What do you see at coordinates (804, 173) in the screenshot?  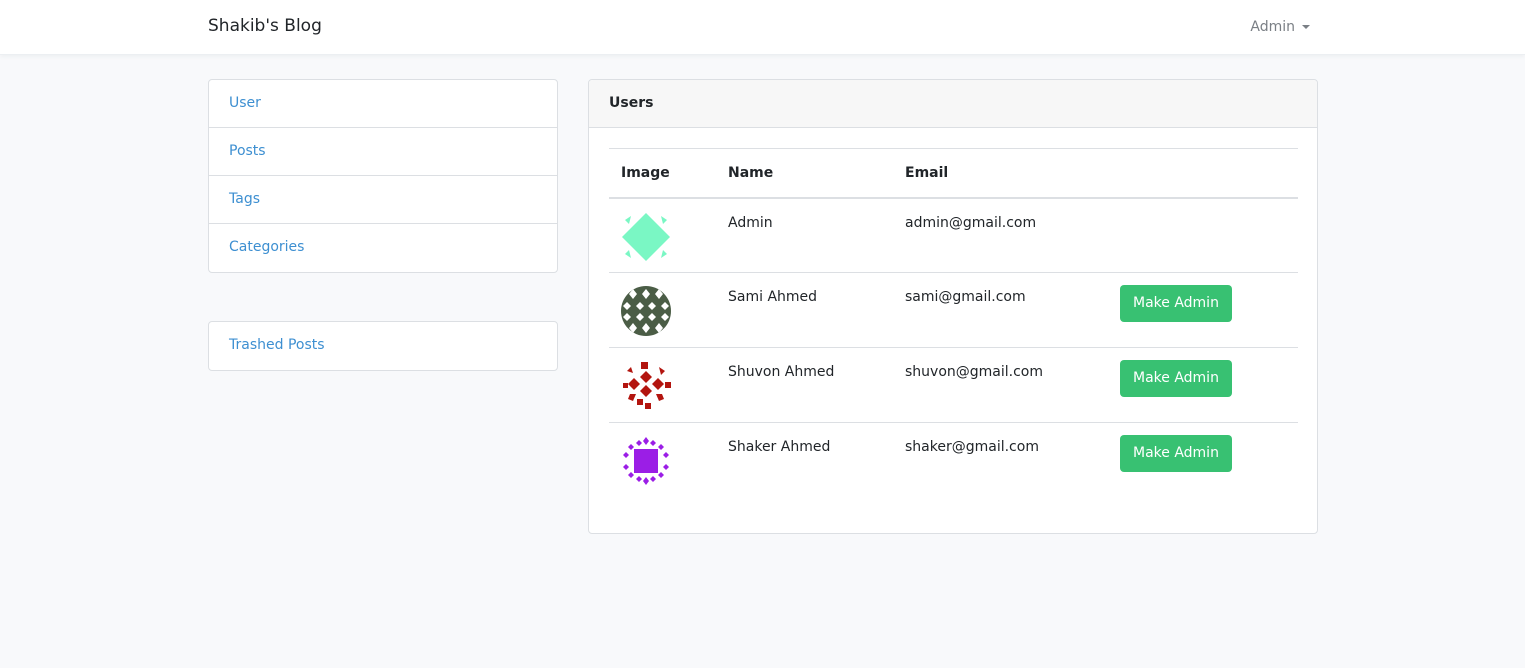 I see `column-header-name: Name` at bounding box center [804, 173].